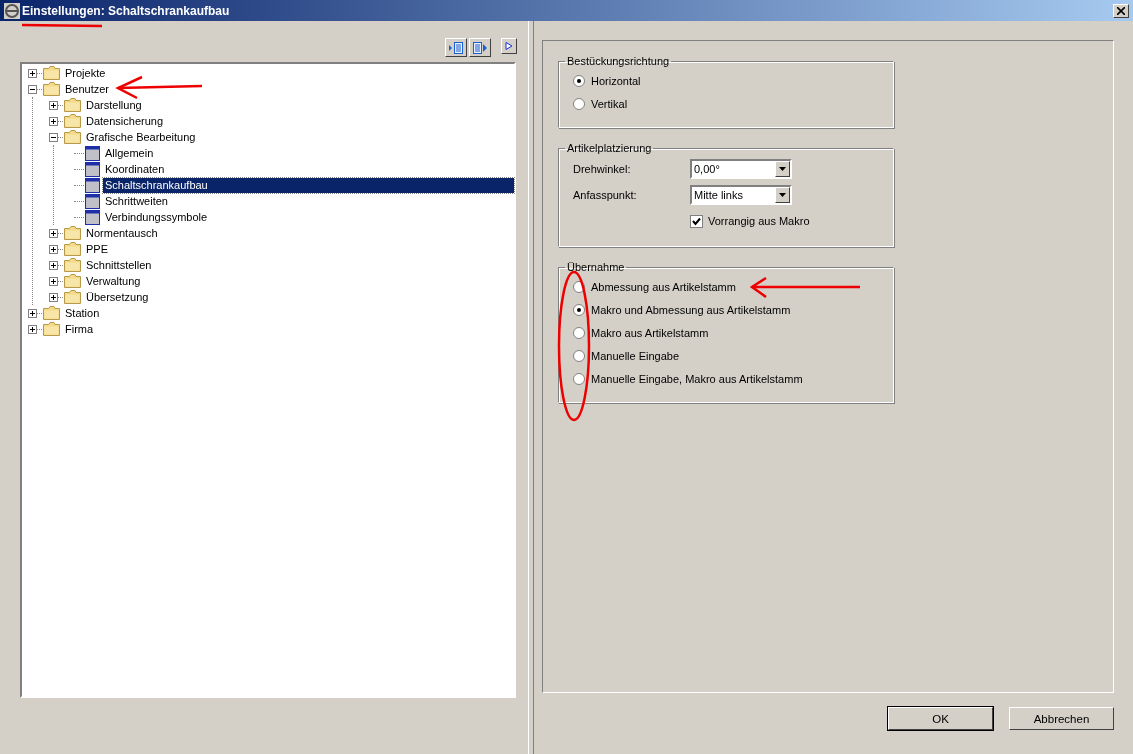 This screenshot has width=1133, height=754. I want to click on window-title: Einstellungen: Schaltschrankaufbau, so click(126, 10).